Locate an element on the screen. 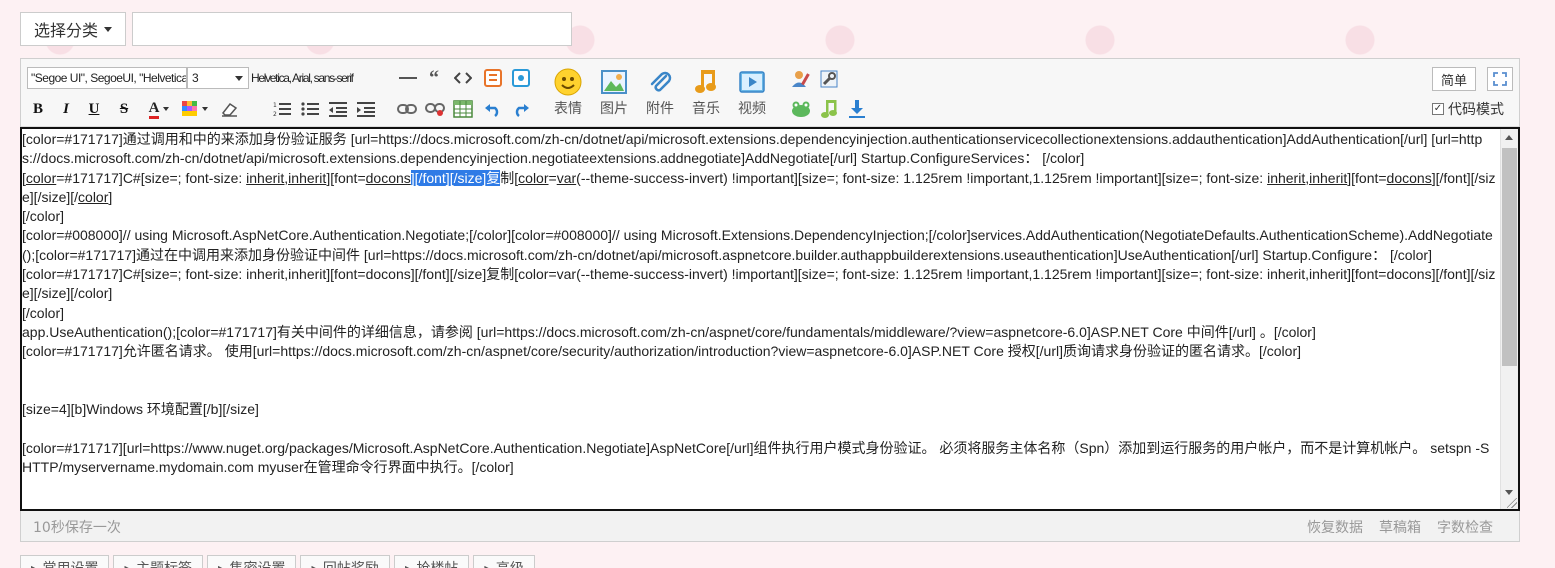  unordered-list-icon is located at coordinates (310, 109).